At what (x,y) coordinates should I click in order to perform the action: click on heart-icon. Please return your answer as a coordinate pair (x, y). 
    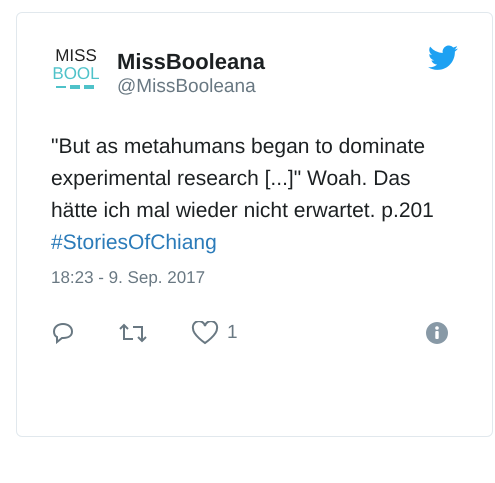
    Looking at the image, I should click on (205, 332).